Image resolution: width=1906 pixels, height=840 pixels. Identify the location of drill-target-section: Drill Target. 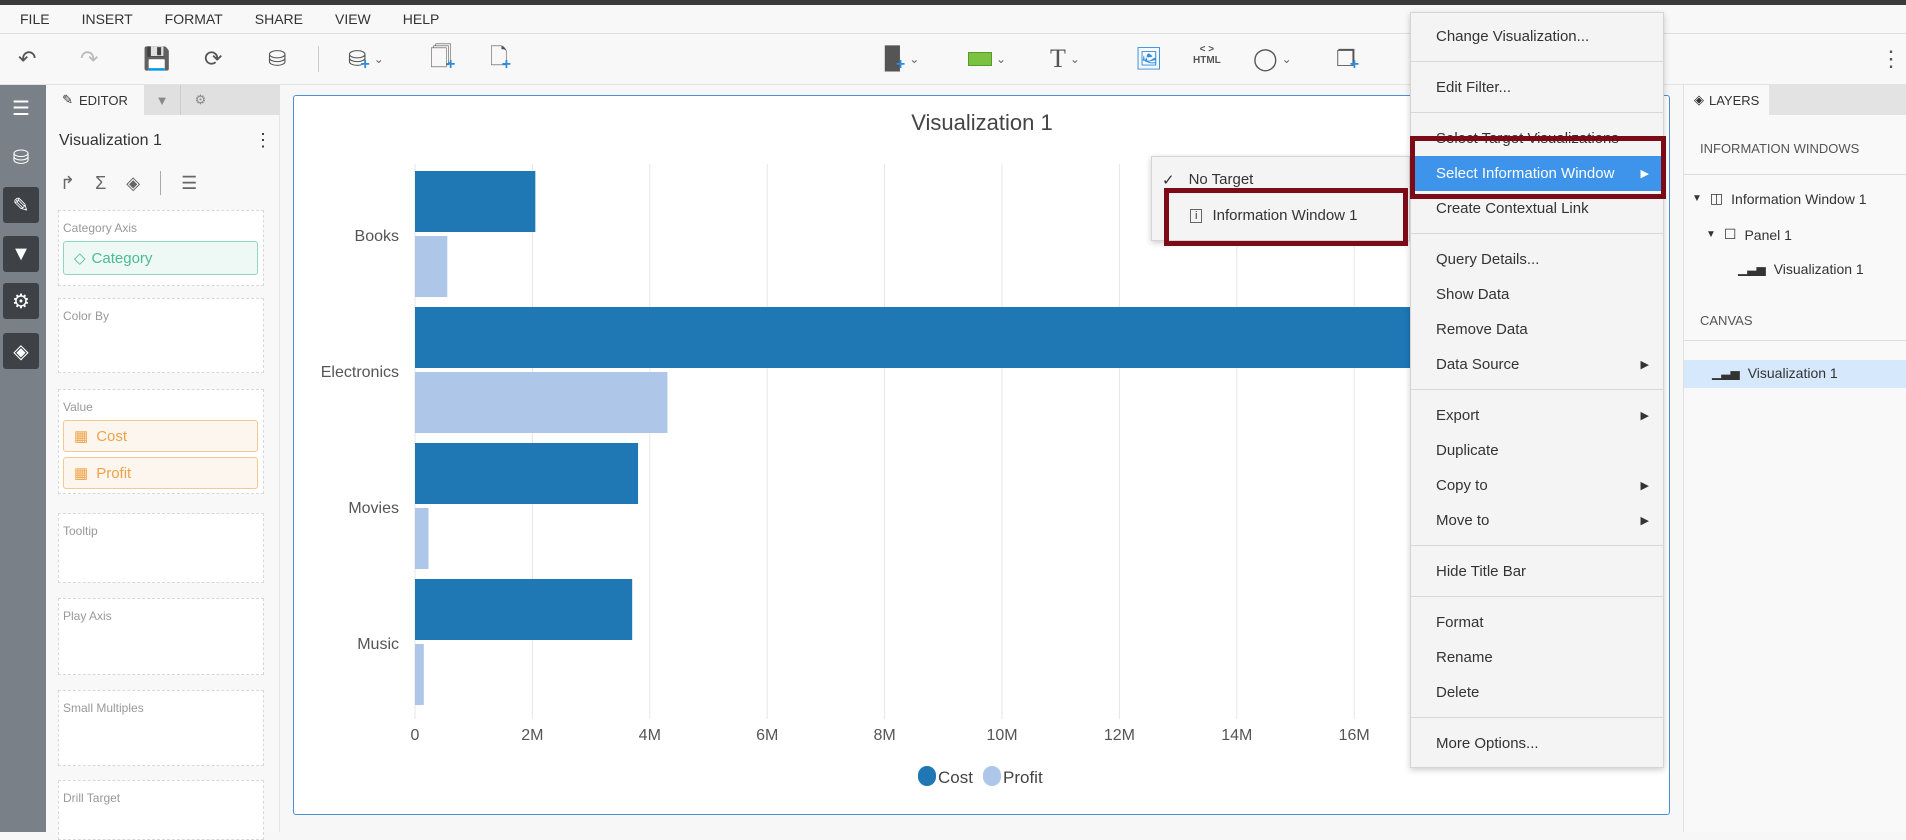
(161, 810).